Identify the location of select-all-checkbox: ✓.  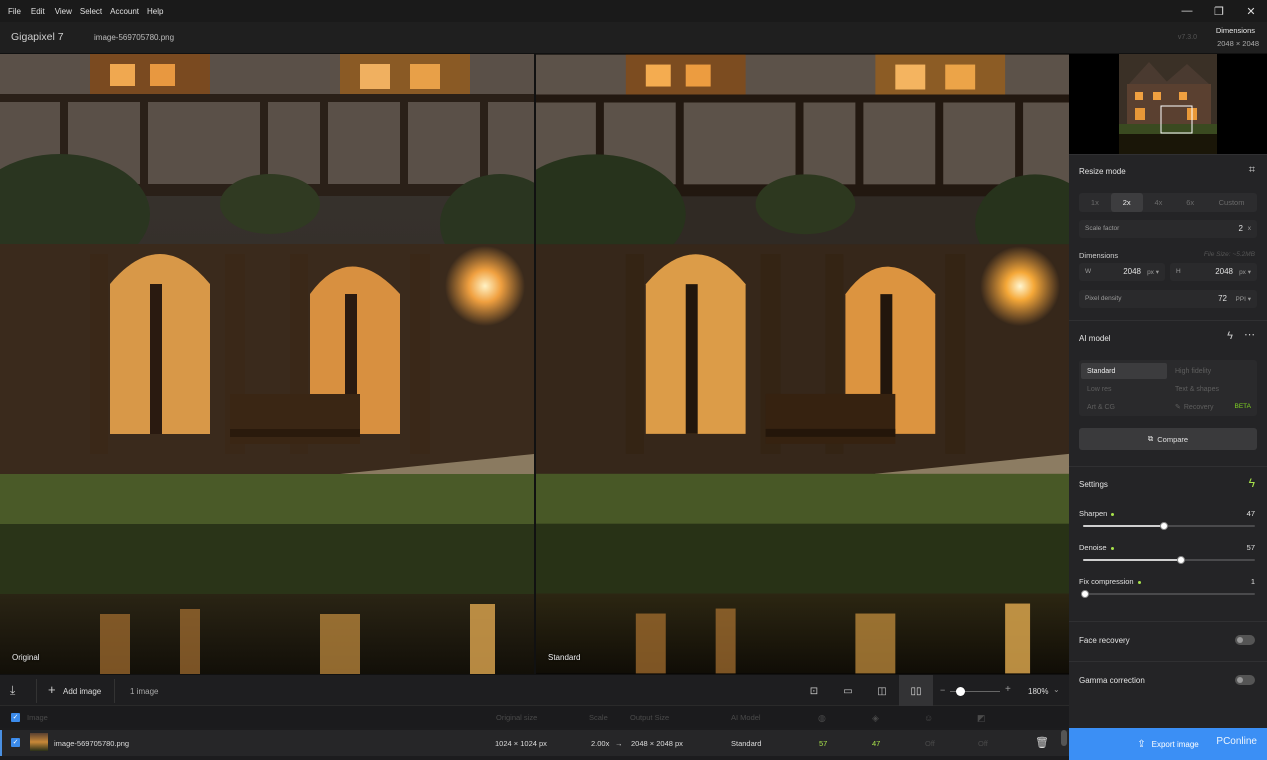
(15, 717).